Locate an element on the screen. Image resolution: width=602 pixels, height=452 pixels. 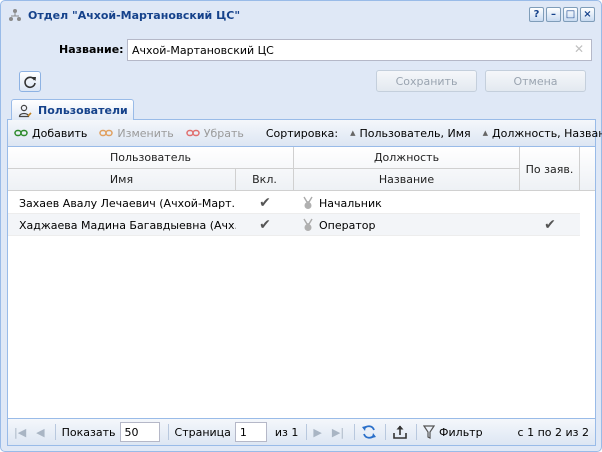
edit-button-label: Изменить is located at coordinates (145, 133).